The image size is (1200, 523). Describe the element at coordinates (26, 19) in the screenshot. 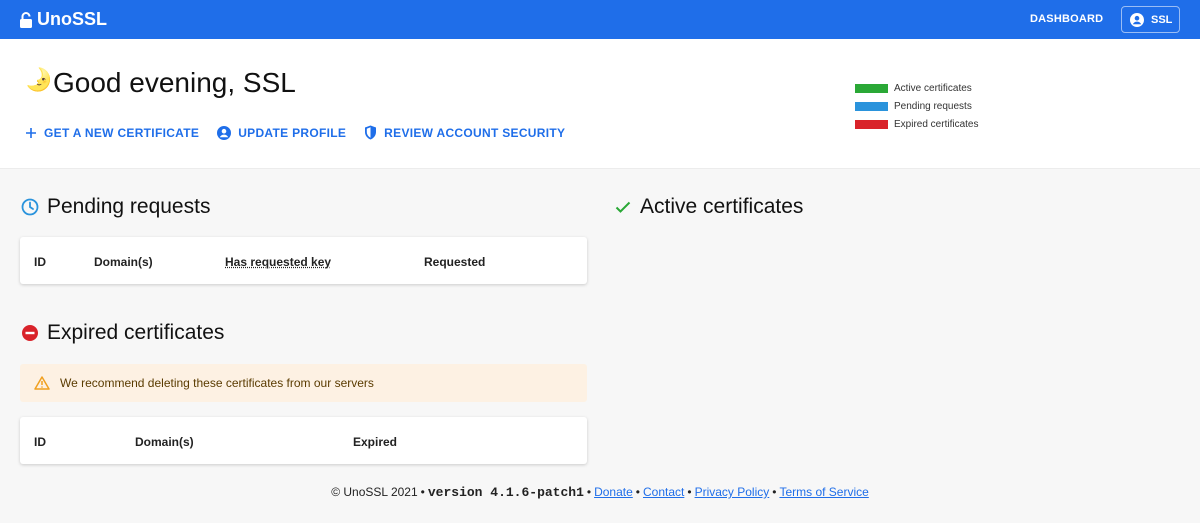

I see `lock-icon` at that location.